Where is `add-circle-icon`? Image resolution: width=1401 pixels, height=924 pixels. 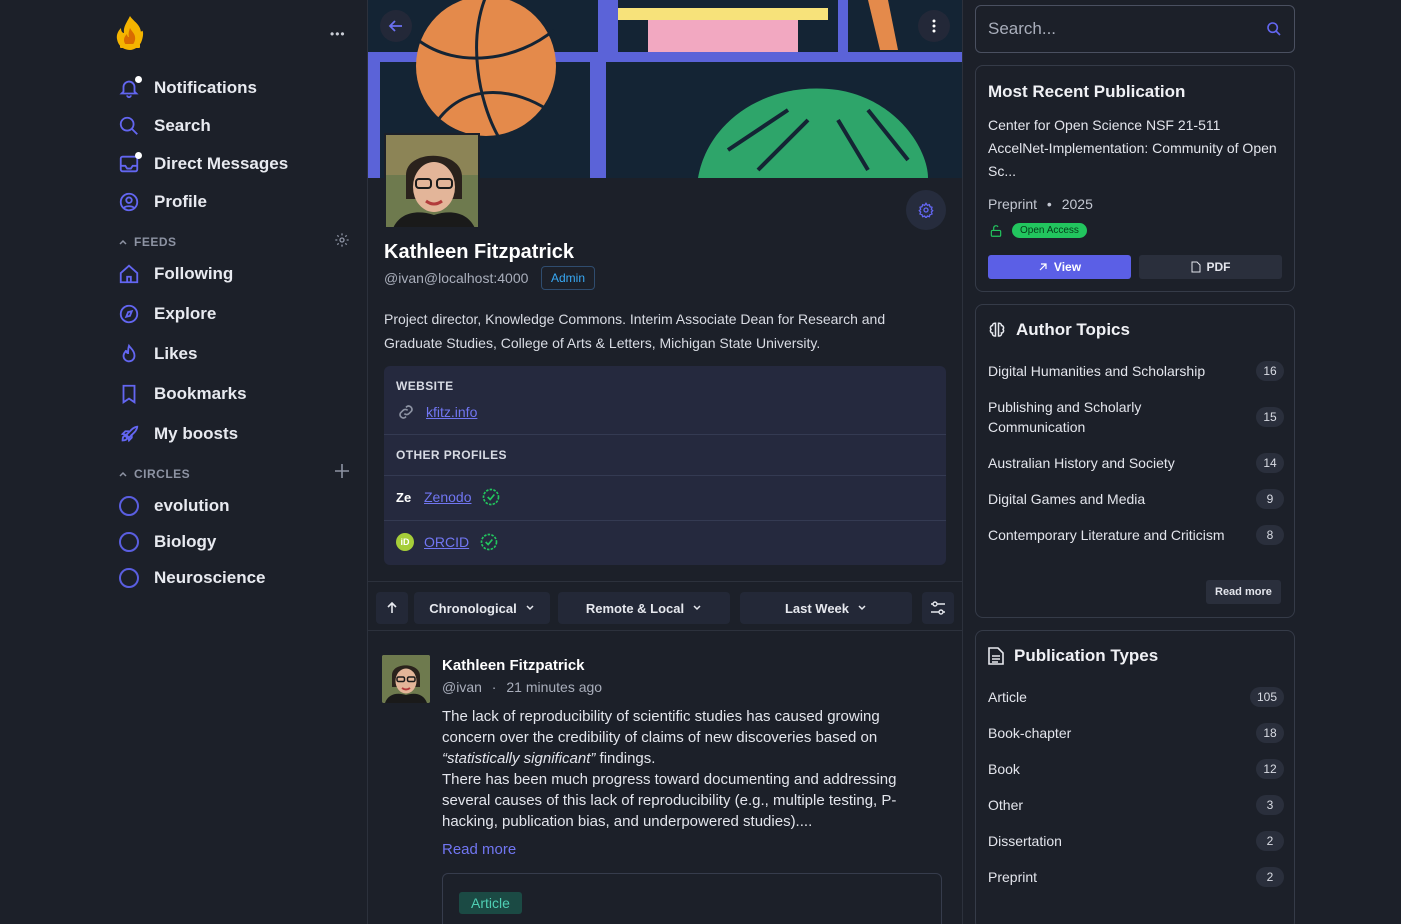 add-circle-icon is located at coordinates (342, 473).